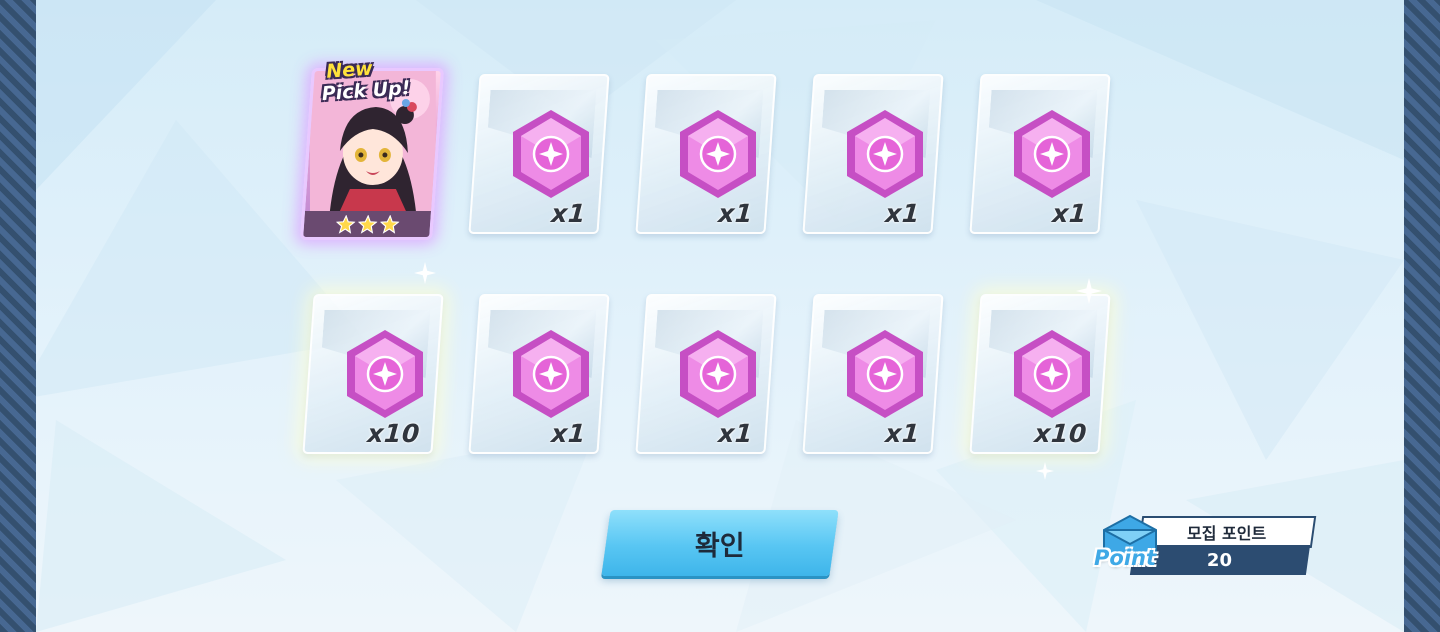  What do you see at coordinates (1422, 316) in the screenshot?
I see `right-border` at bounding box center [1422, 316].